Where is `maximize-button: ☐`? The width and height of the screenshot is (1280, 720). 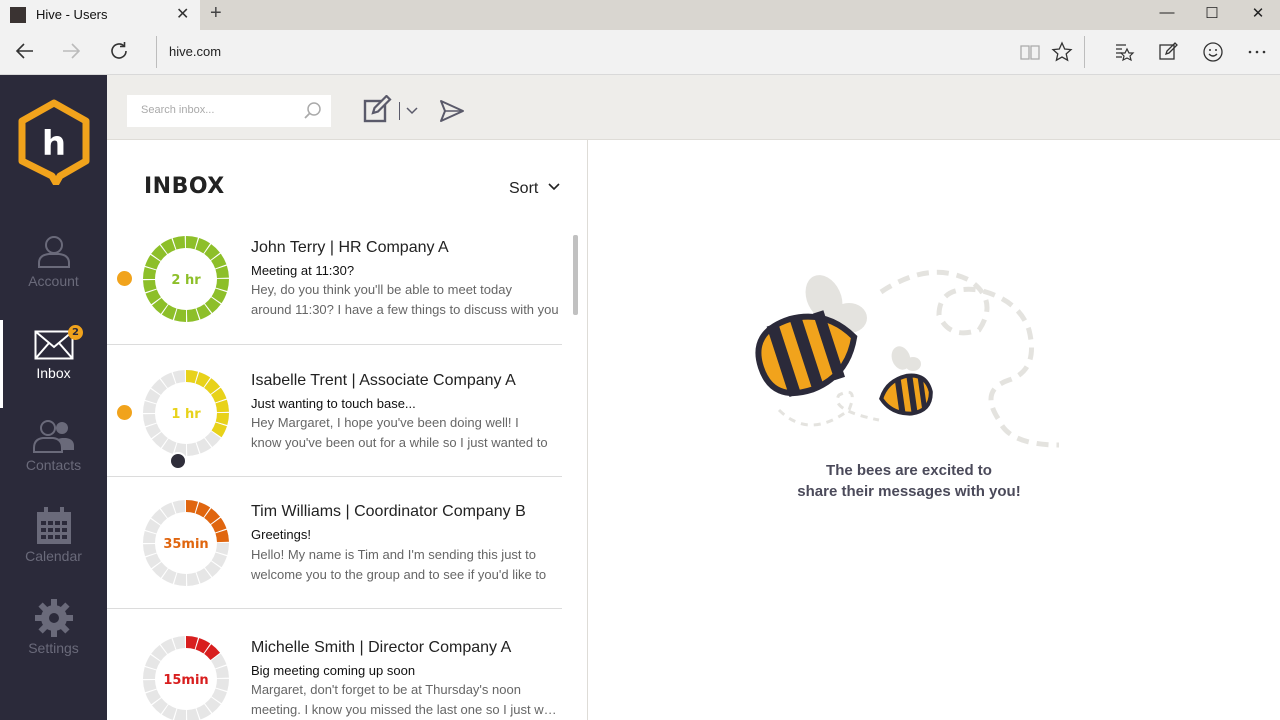 maximize-button: ☐ is located at coordinates (1212, 13).